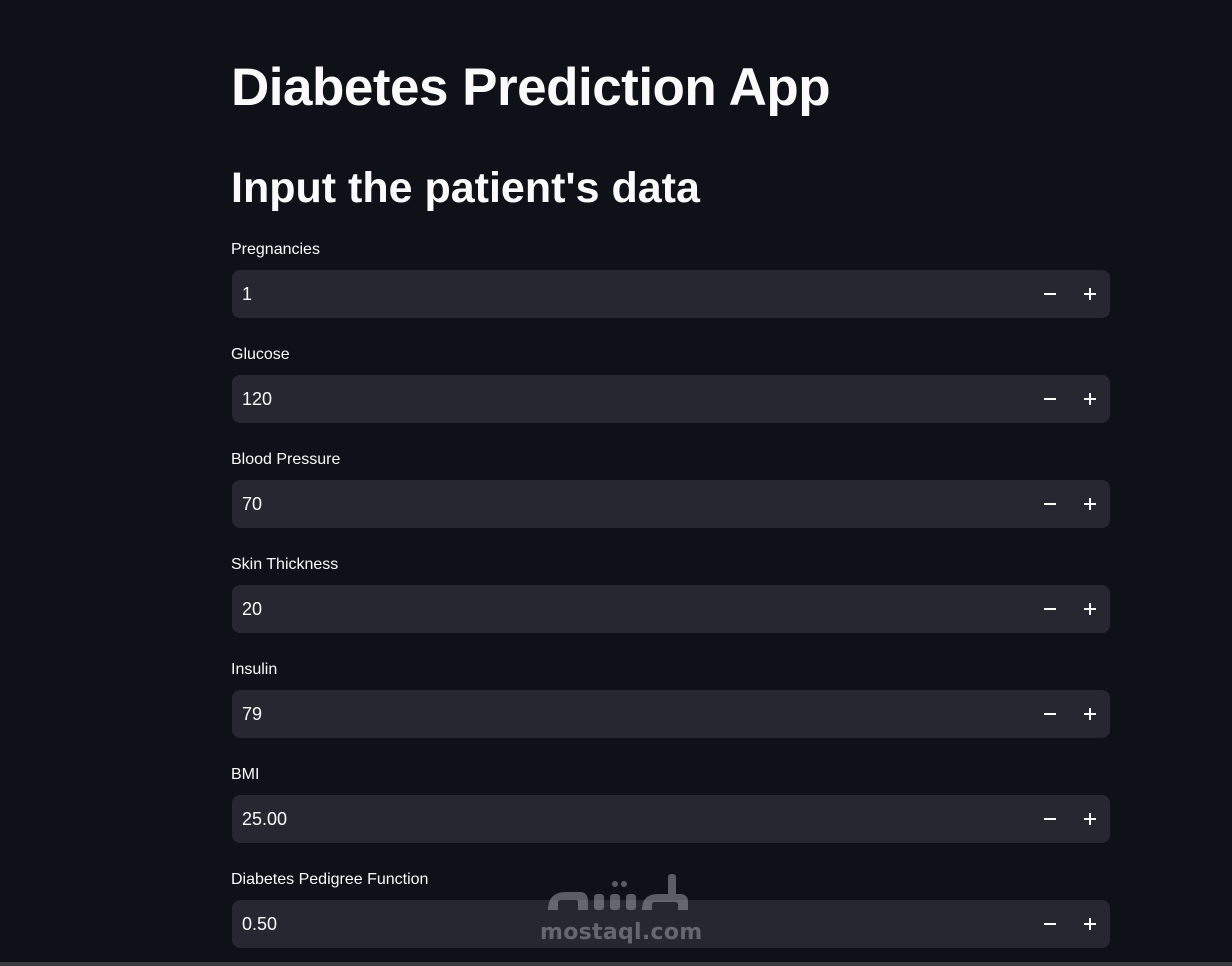  I want to click on bmi-input, so click(622, 819).